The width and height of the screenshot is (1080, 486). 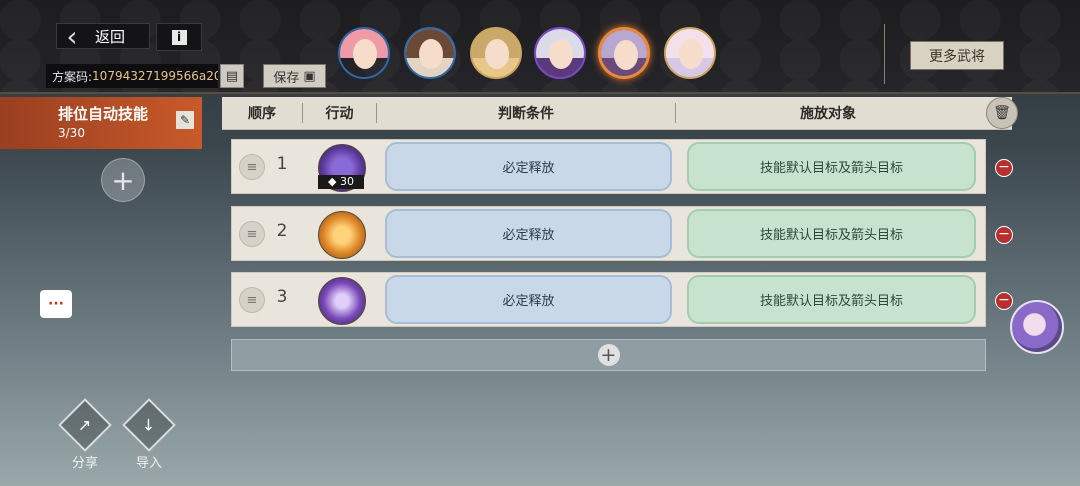 What do you see at coordinates (282, 297) in the screenshot?
I see `row-order: 3` at bounding box center [282, 297].